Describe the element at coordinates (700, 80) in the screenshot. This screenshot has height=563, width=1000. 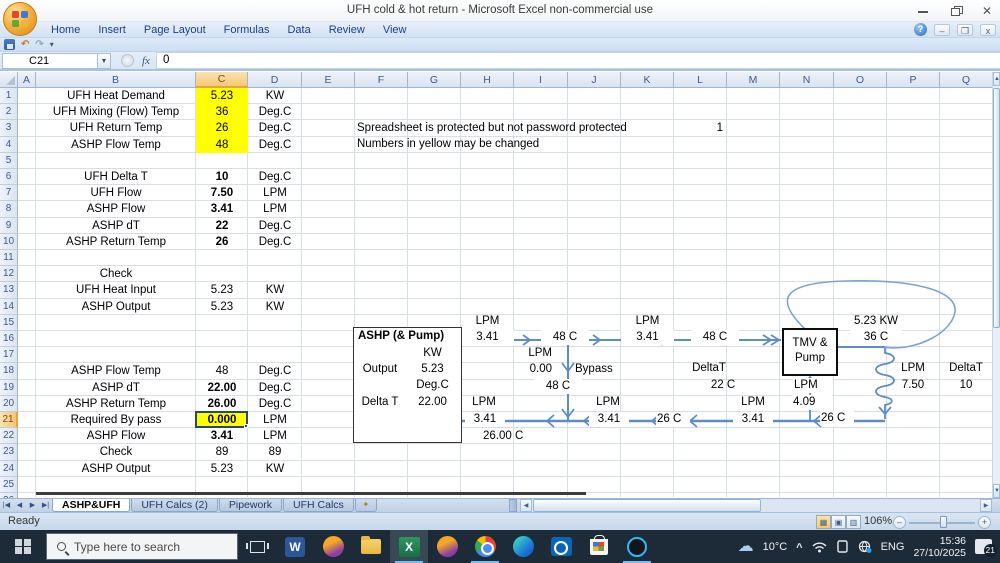
I see `column-header-L: L` at that location.